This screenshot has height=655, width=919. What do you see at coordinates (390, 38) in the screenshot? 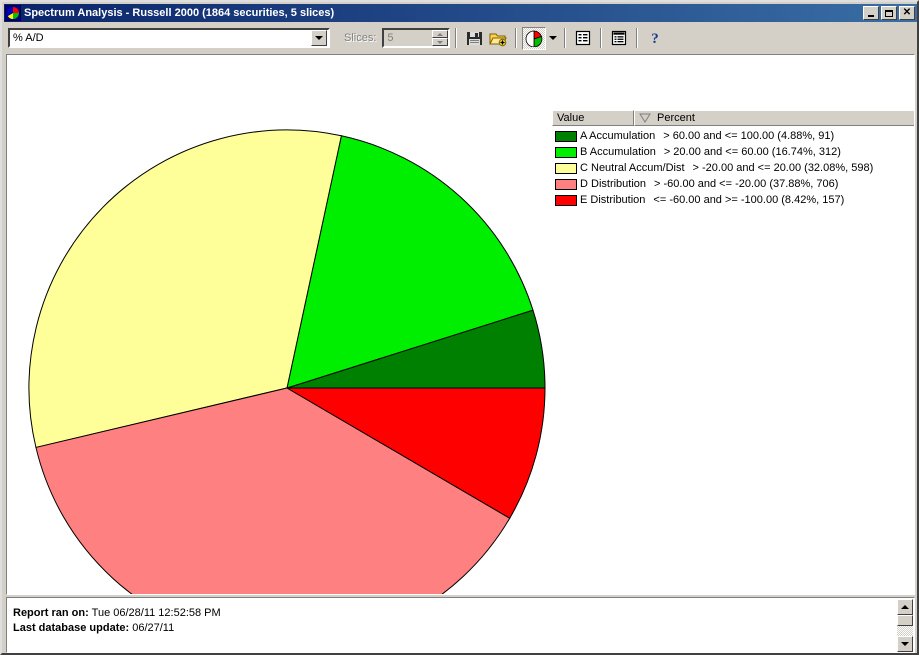
I see `slices-value: 5` at bounding box center [390, 38].